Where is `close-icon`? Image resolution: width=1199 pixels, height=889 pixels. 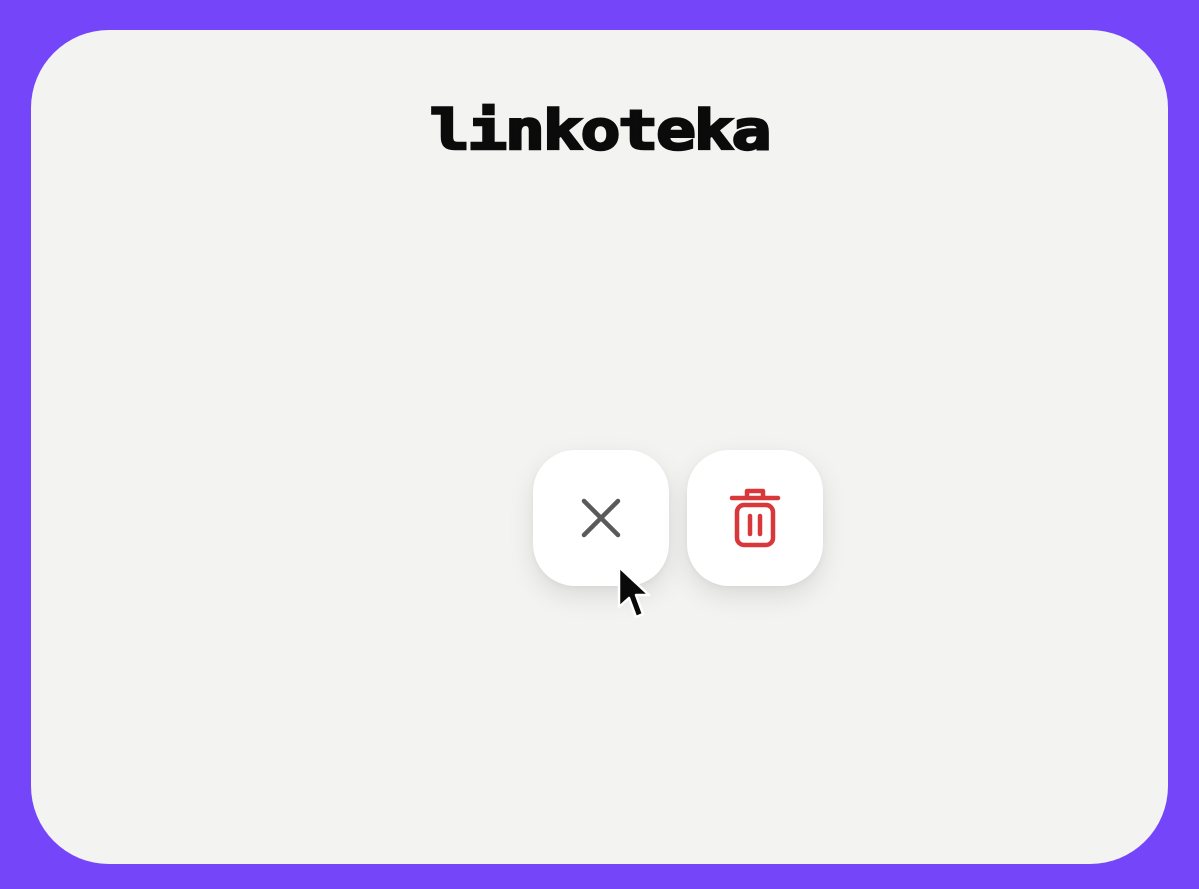 close-icon is located at coordinates (601, 518).